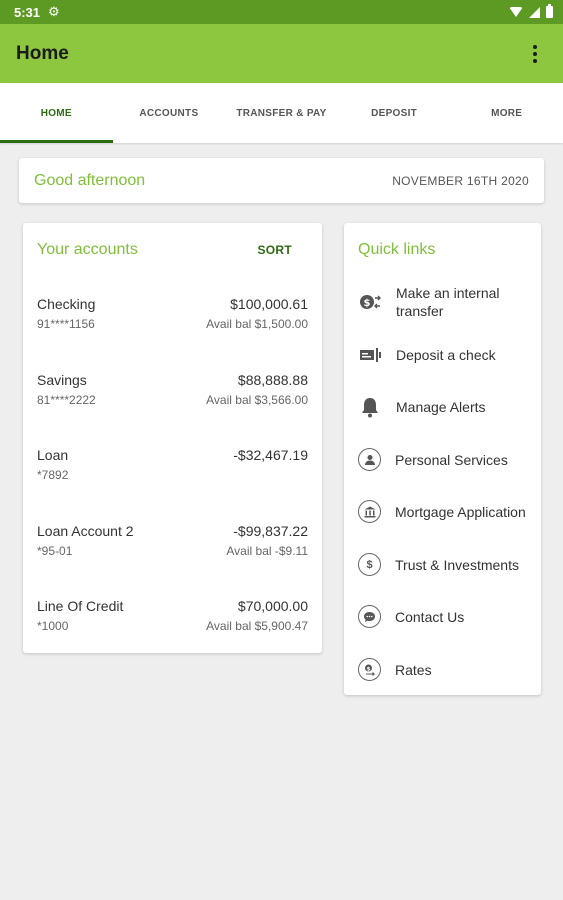 This screenshot has width=563, height=900. I want to click on account-name: Line Of Credit, so click(80, 606).